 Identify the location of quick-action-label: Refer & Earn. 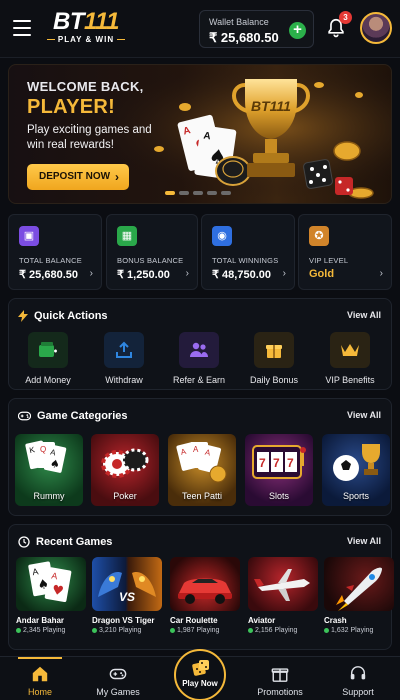
(199, 380).